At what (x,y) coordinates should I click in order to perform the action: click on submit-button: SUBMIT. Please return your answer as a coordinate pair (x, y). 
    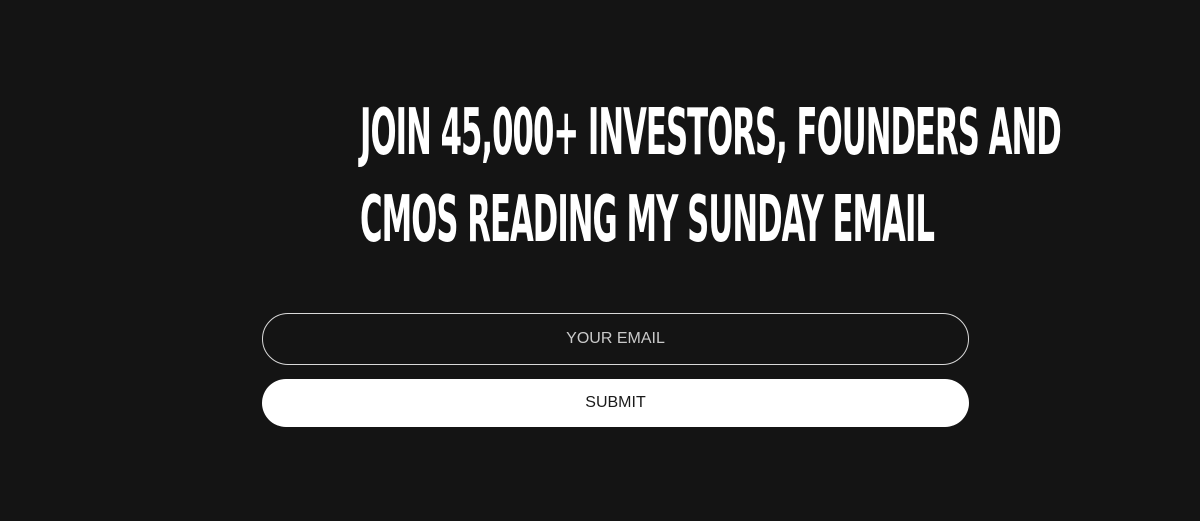
    Looking at the image, I should click on (615, 403).